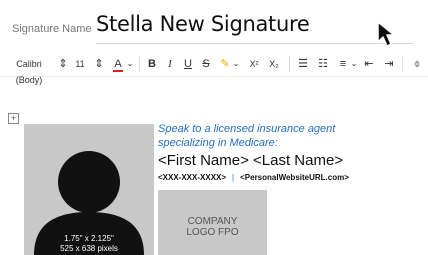 Image resolution: width=428 pixels, height=255 pixels. I want to click on bulleted-list-icon: ☰, so click(303, 64).